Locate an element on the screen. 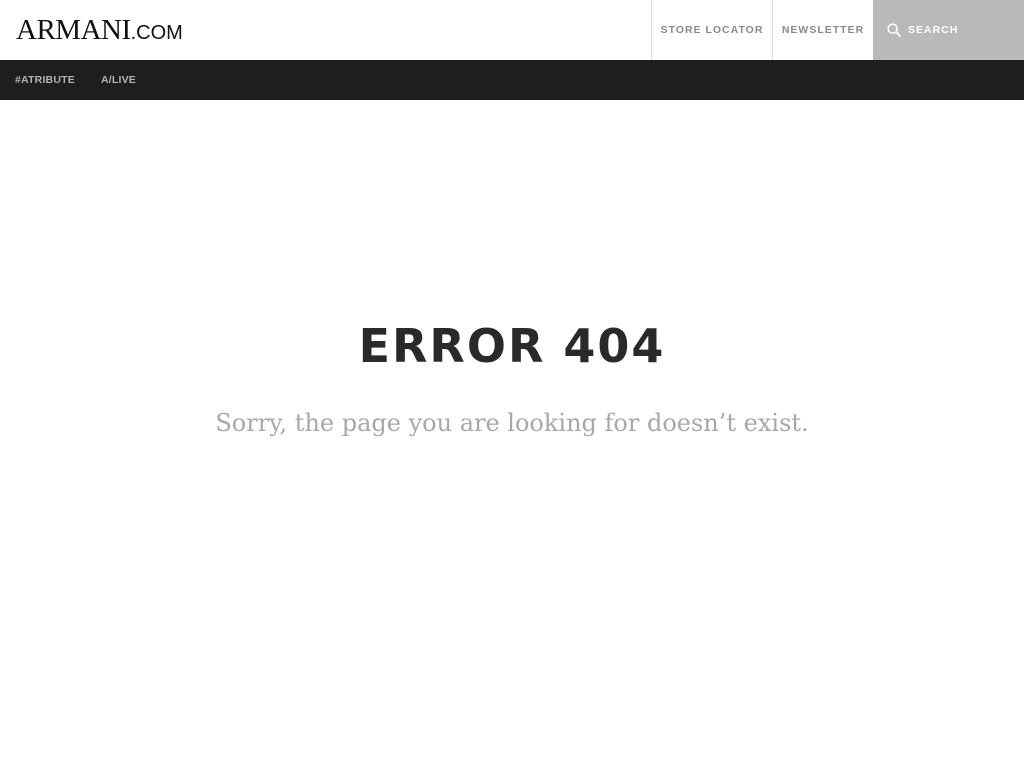  store-locator-link: STORE LOCATOR is located at coordinates (711, 30).